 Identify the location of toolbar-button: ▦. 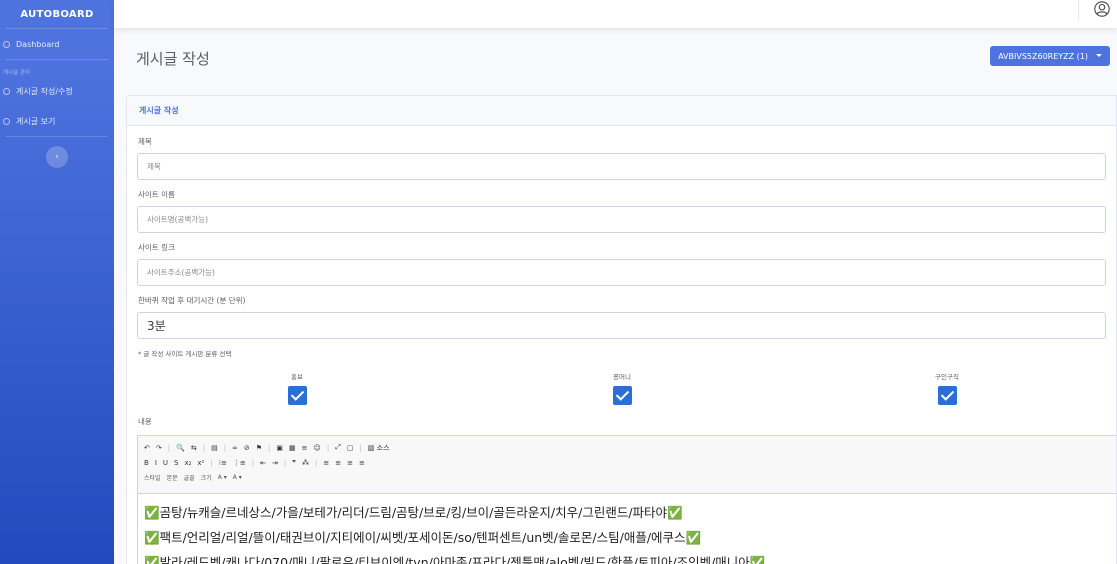
(292, 448).